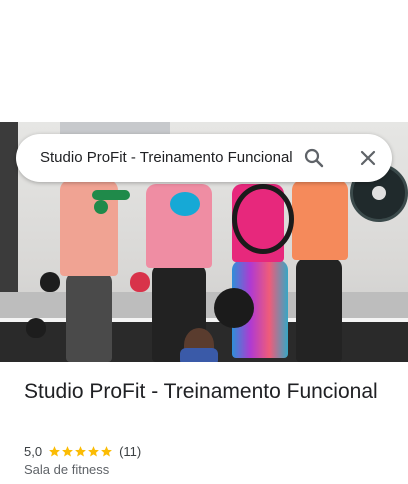  What do you see at coordinates (368, 158) in the screenshot?
I see `close-icon` at bounding box center [368, 158].